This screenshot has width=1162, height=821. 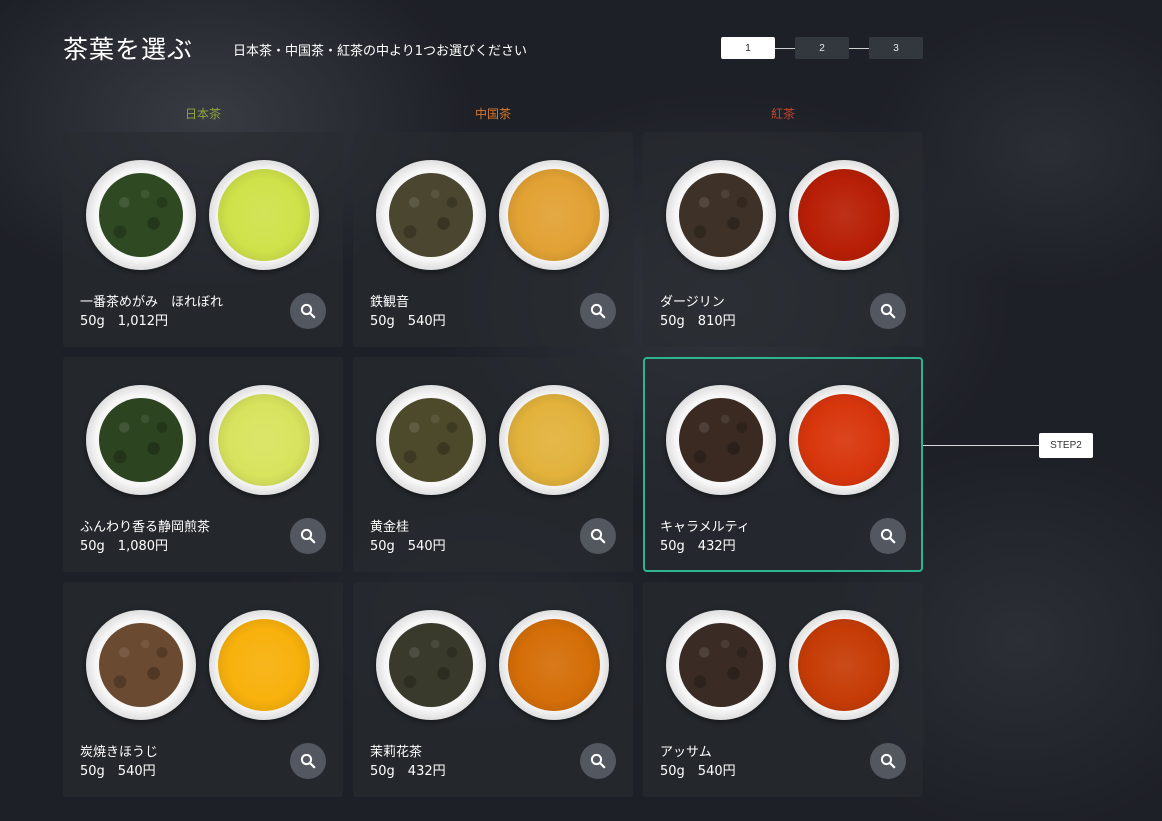 I want to click on step-2: 2, so click(x=822, y=48).